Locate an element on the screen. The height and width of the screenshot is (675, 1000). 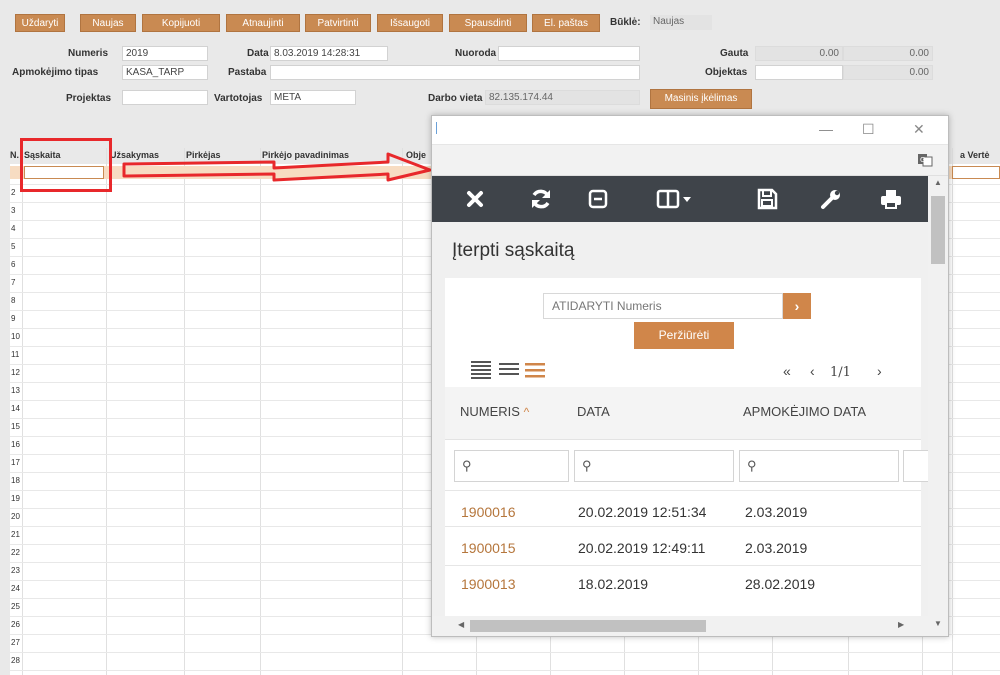
row-number: 27 is located at coordinates (15, 642).